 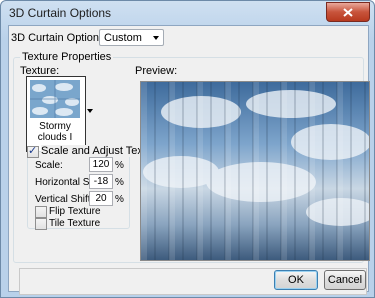 I want to click on texture-thumbnail, so click(x=55, y=99).